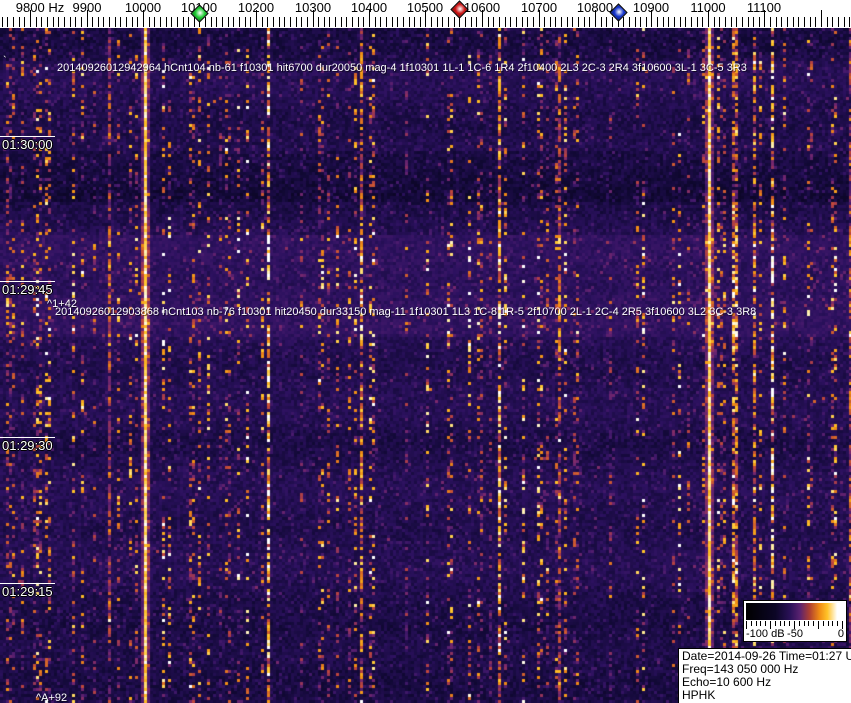 This screenshot has height=703, width=851. What do you see at coordinates (143, 7) in the screenshot?
I see `freq-tick-label: 10000` at bounding box center [143, 7].